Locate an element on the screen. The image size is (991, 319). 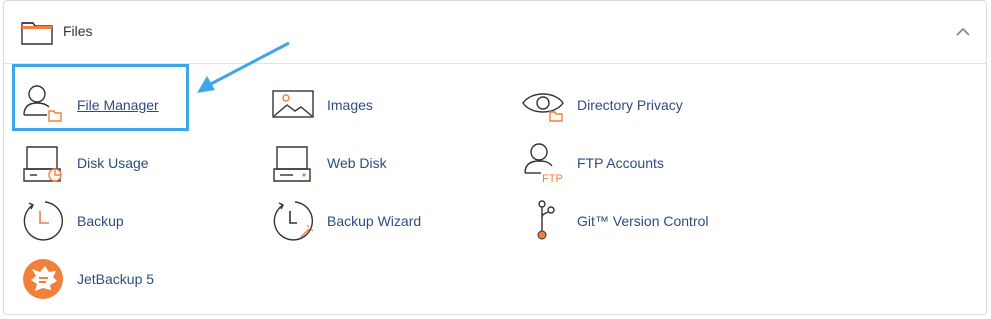
disk-usage-icon is located at coordinates (42, 164).